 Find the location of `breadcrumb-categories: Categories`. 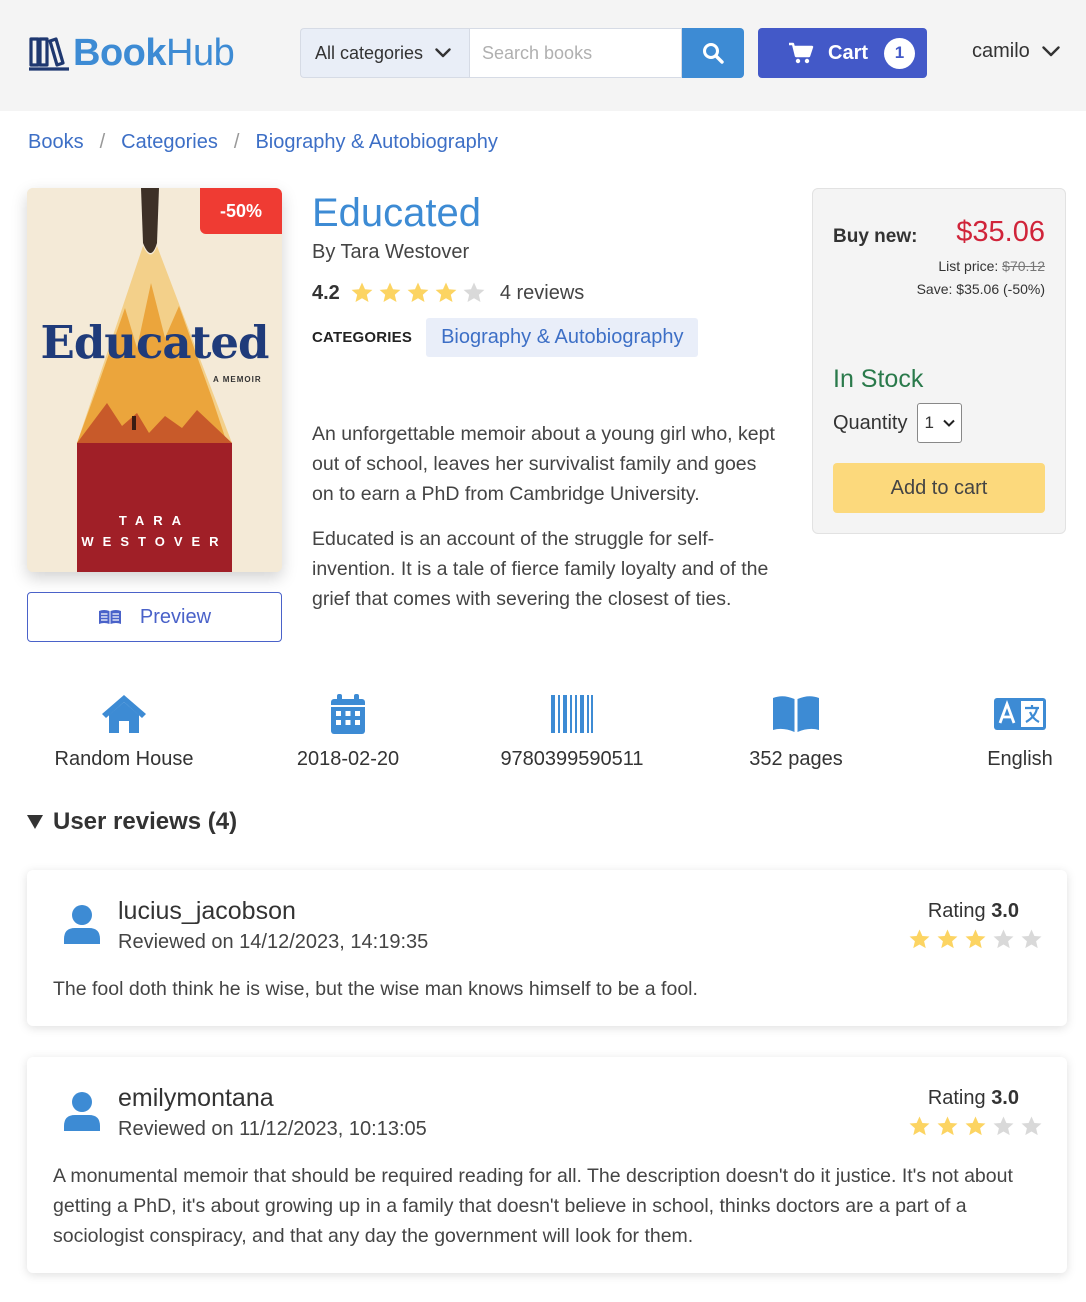

breadcrumb-categories: Categories is located at coordinates (169, 142).